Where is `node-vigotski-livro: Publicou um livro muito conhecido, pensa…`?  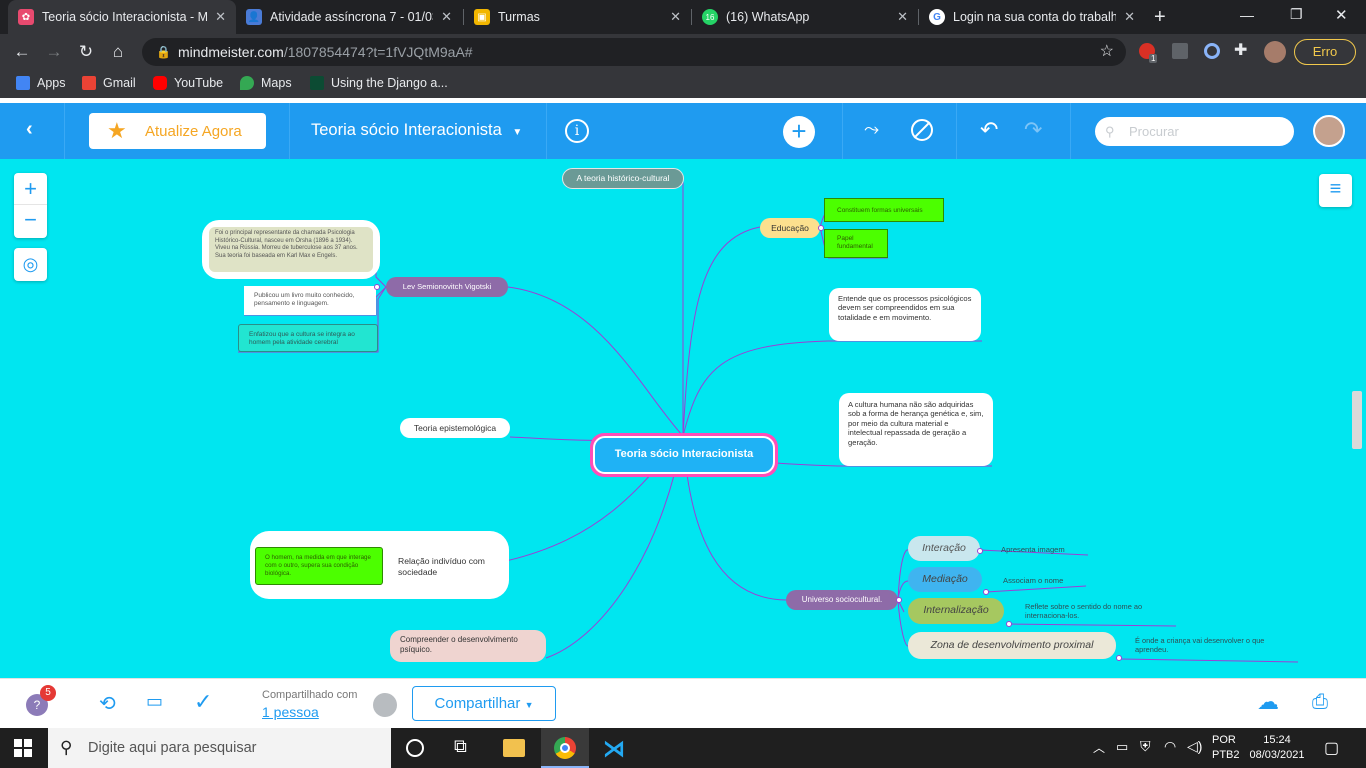 node-vigotski-livro: Publicou um livro muito conhecido, pensa… is located at coordinates (310, 300).